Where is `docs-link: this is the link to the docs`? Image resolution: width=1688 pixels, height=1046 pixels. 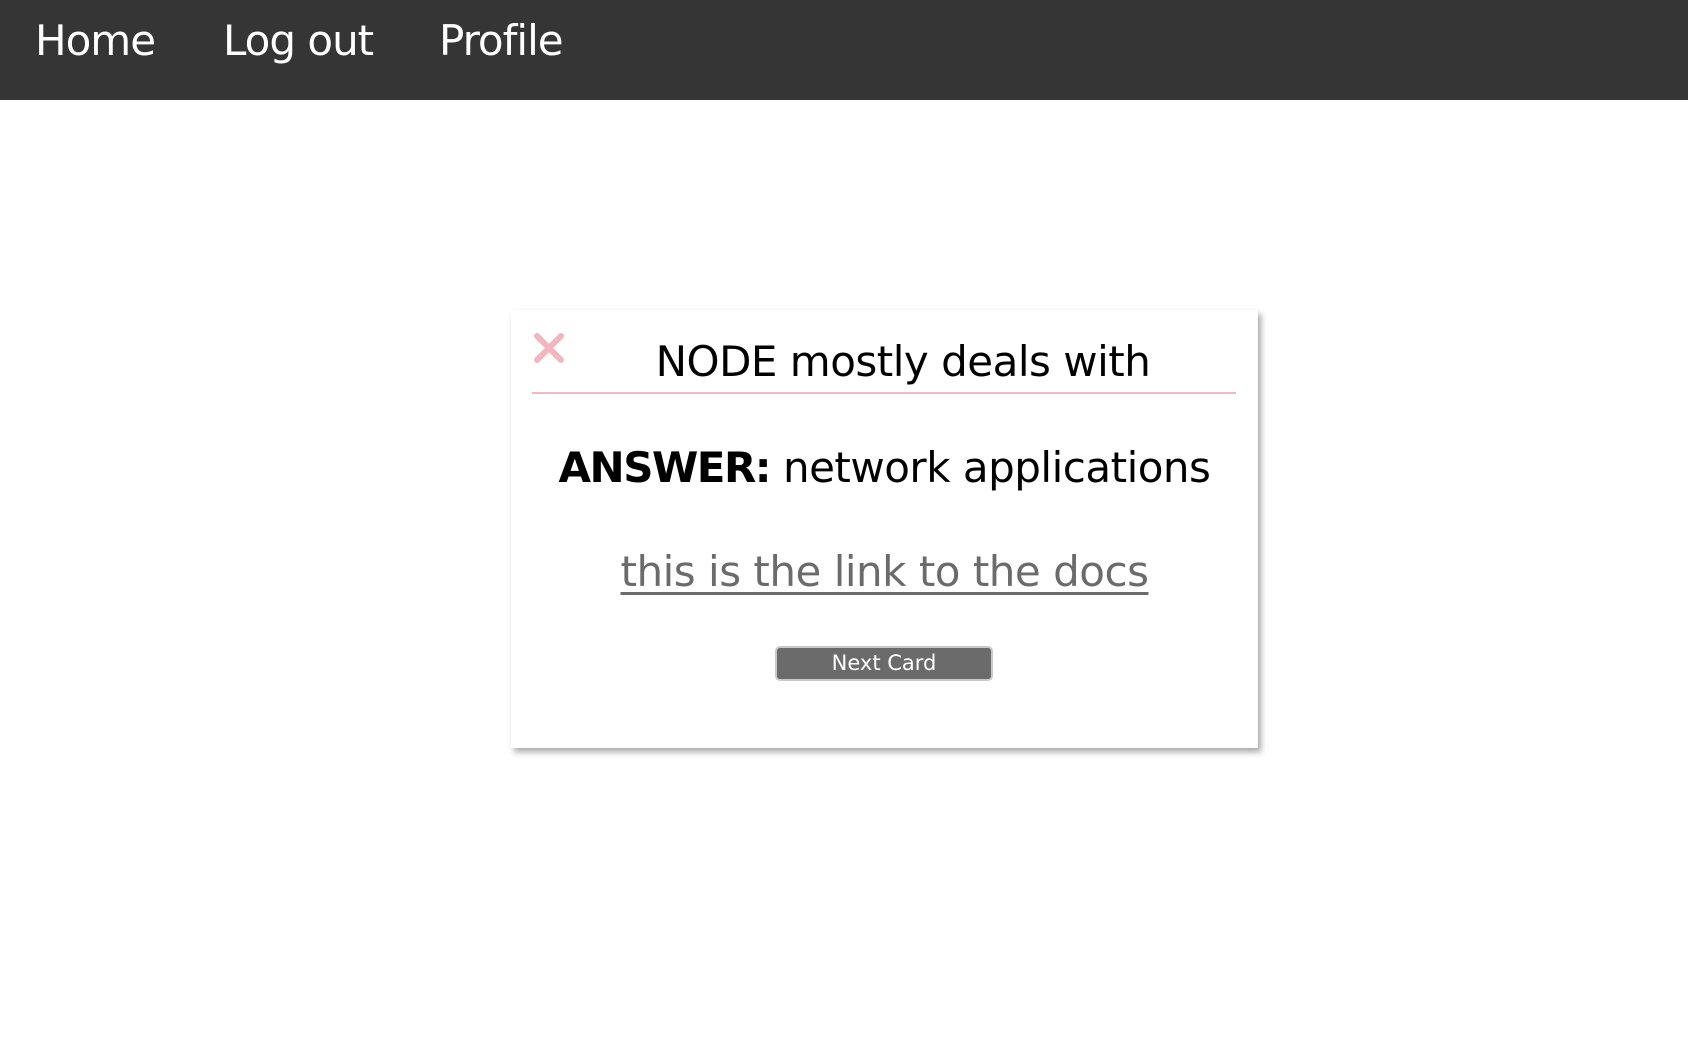 docs-link: this is the link to the docs is located at coordinates (885, 571).